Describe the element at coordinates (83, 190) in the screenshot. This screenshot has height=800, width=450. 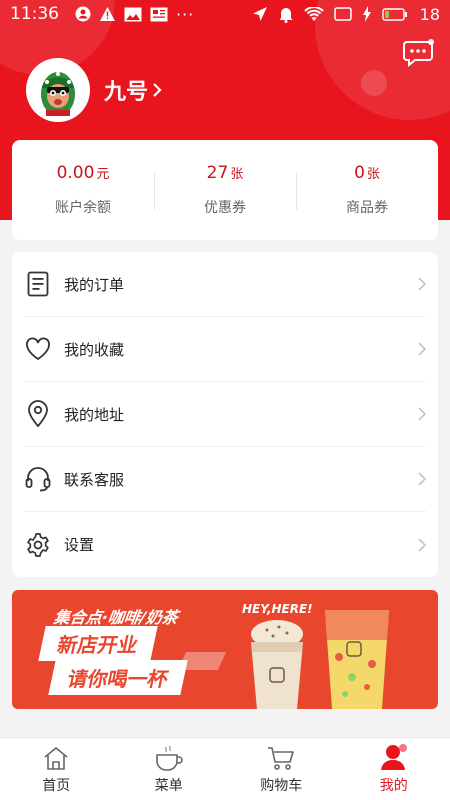
I see `stat-balance: 0.00 元 账户余额` at that location.